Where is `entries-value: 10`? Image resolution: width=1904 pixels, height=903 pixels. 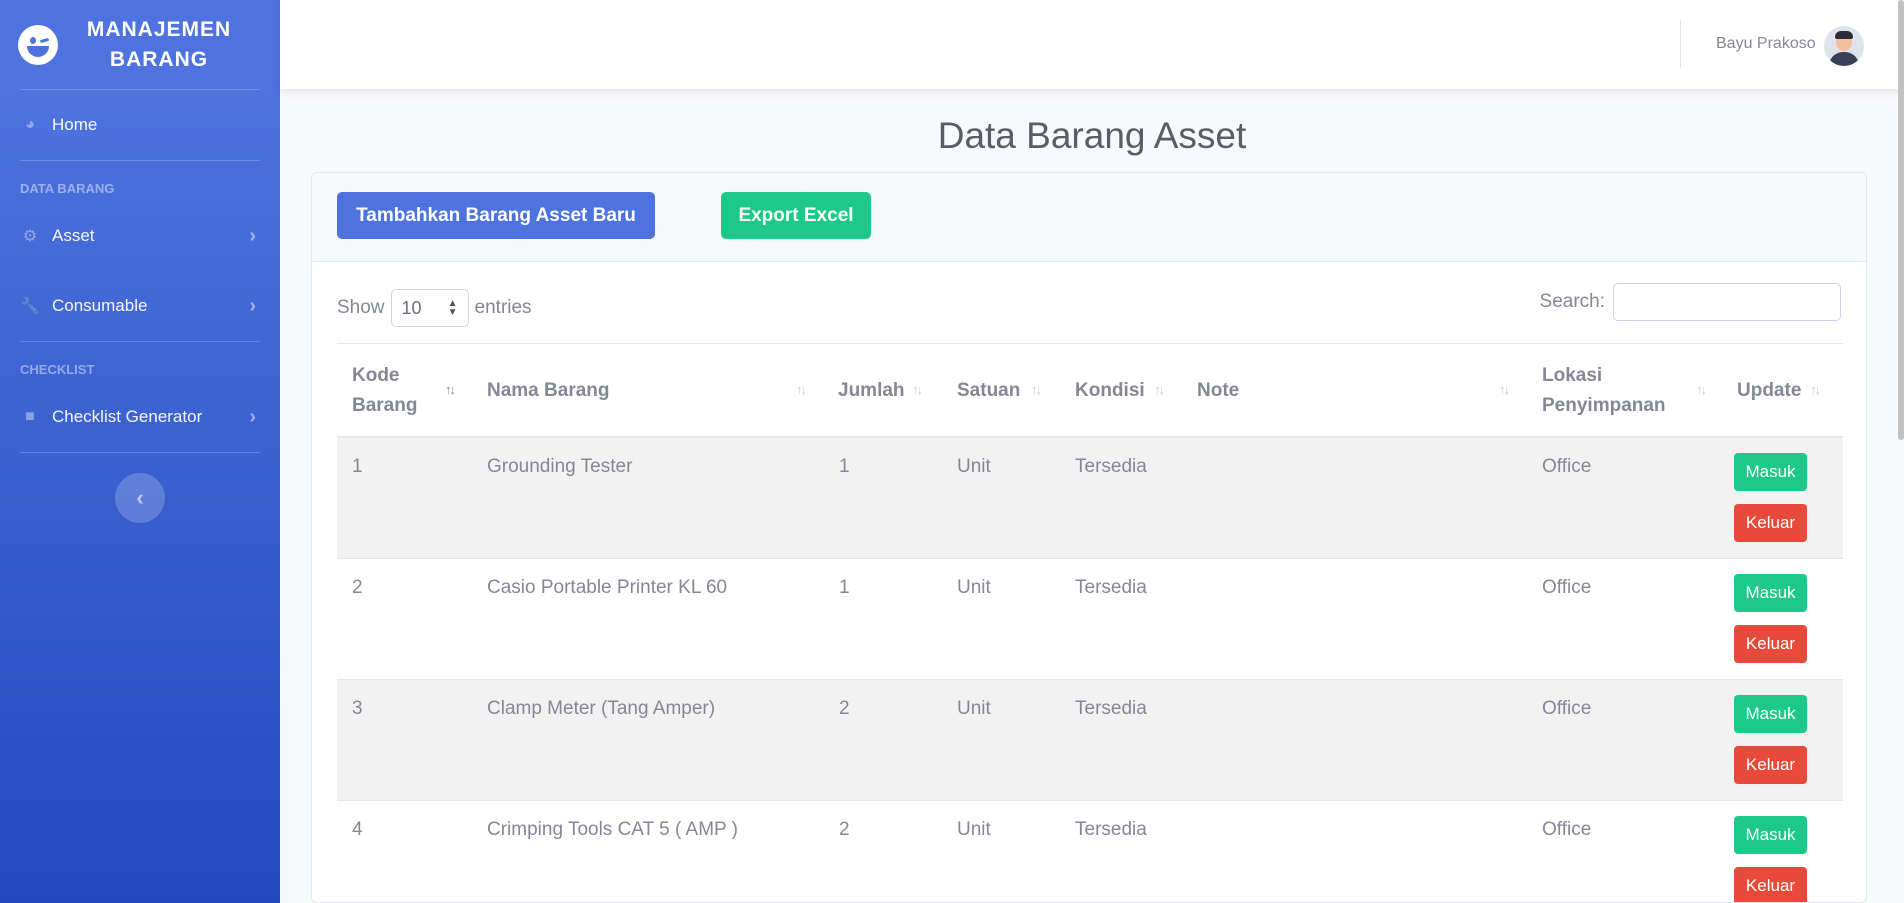
entries-value: 10 is located at coordinates (411, 307).